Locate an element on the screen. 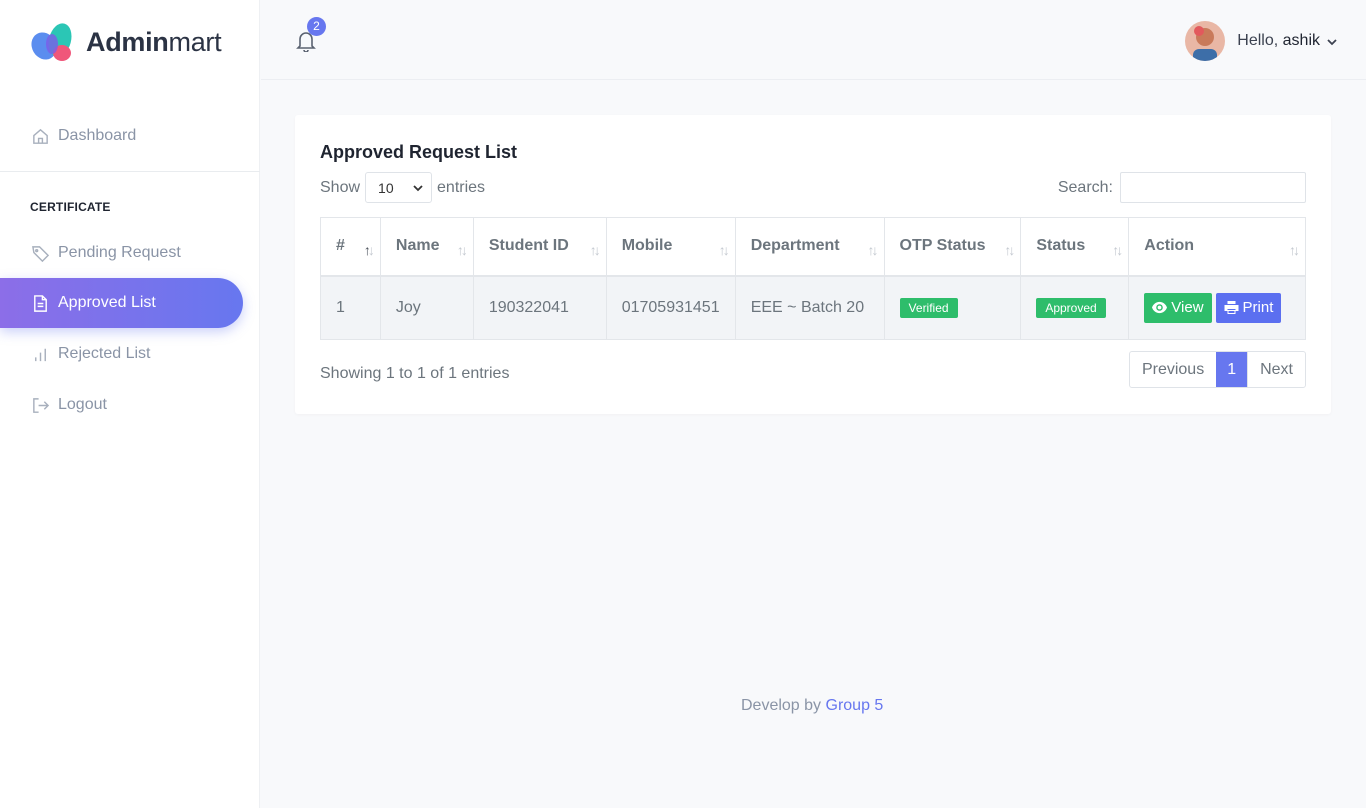 The height and width of the screenshot is (808, 1366). entries-length-control: Show 10 entries is located at coordinates (402, 187).